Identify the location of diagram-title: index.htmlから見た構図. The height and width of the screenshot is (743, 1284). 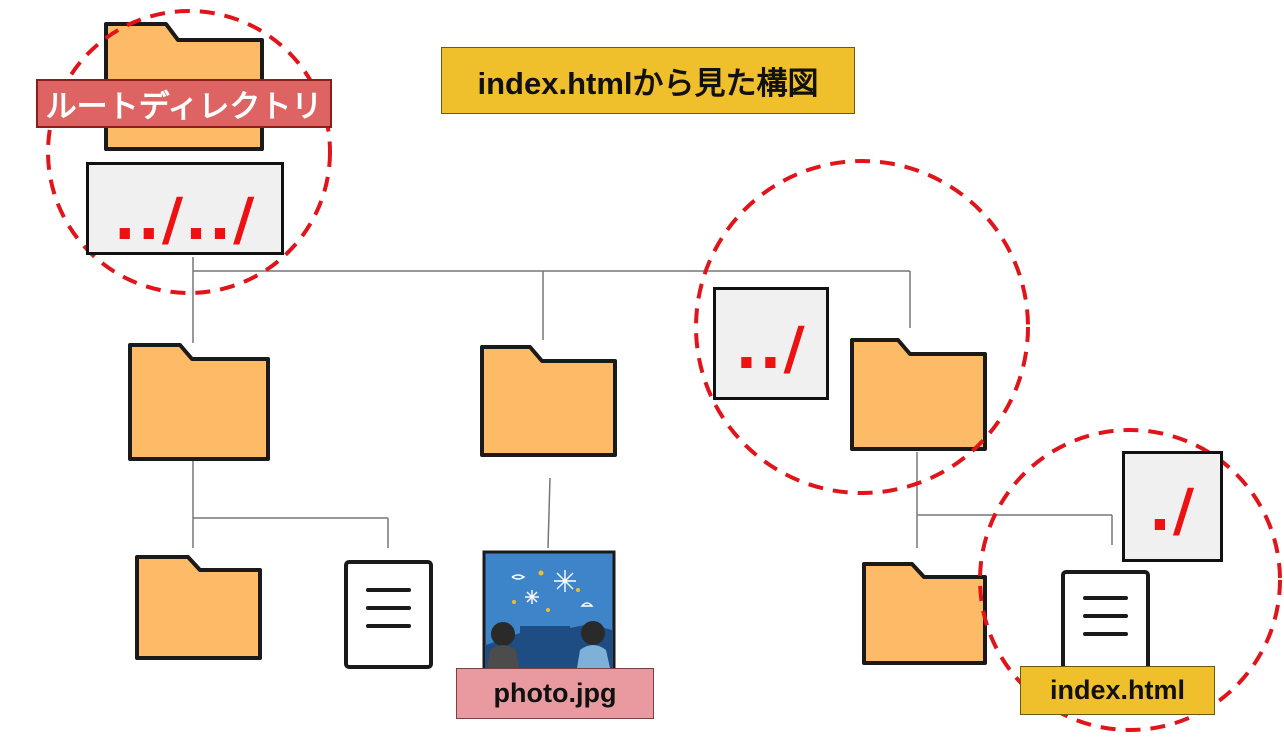
(648, 80).